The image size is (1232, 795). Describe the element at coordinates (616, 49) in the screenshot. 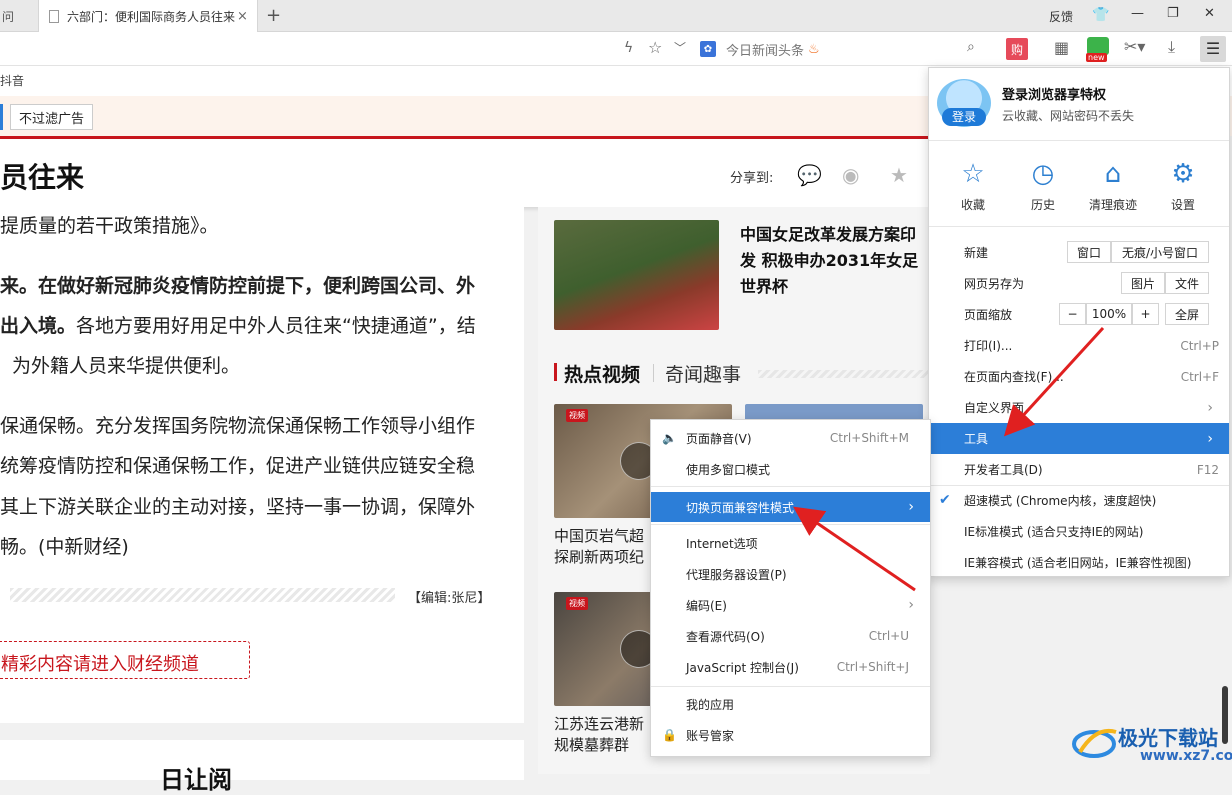

I see `address-bar: ϟ ☆ ﹀ ✿ 今日新闻头条 ♨ ⌕ 购 ▦ new ✂▾ ⤓ ☰` at that location.